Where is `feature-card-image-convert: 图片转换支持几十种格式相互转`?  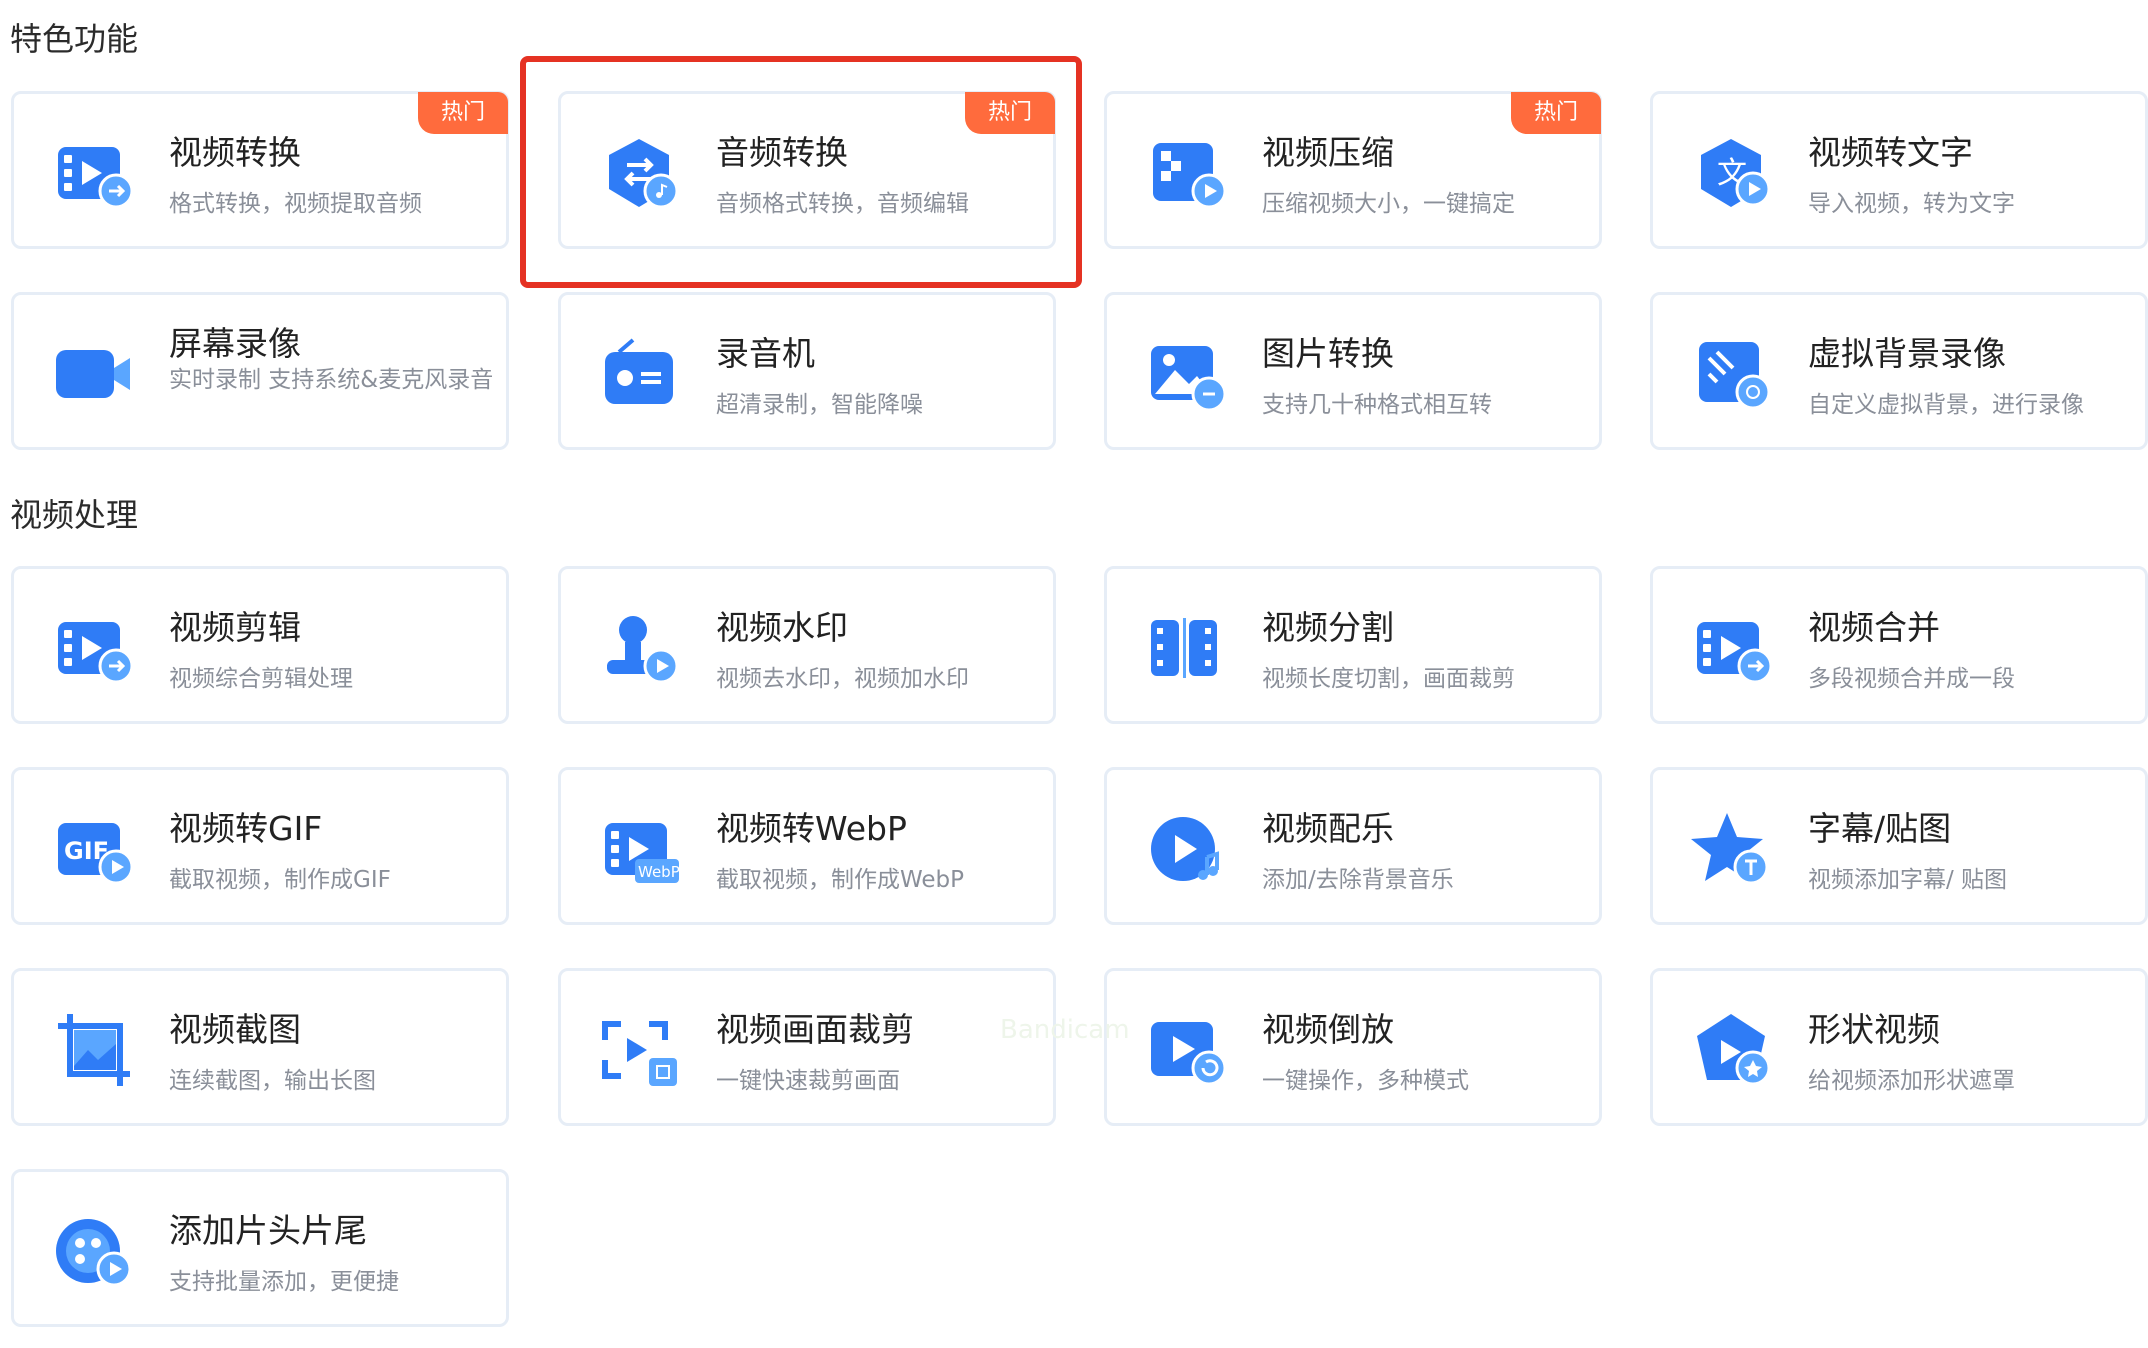
feature-card-image-convert: 图片转换支持几十种格式相互转 is located at coordinates (1353, 371).